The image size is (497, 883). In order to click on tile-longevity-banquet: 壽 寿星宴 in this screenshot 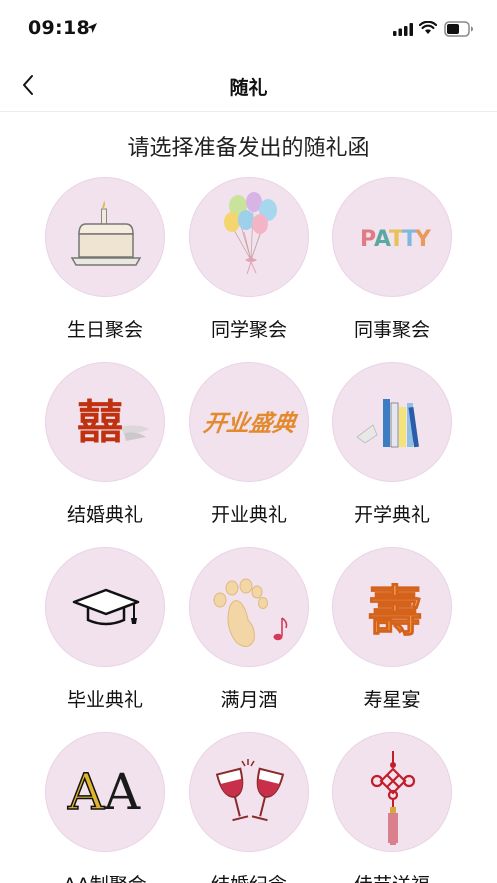, I will do `click(392, 637)`.